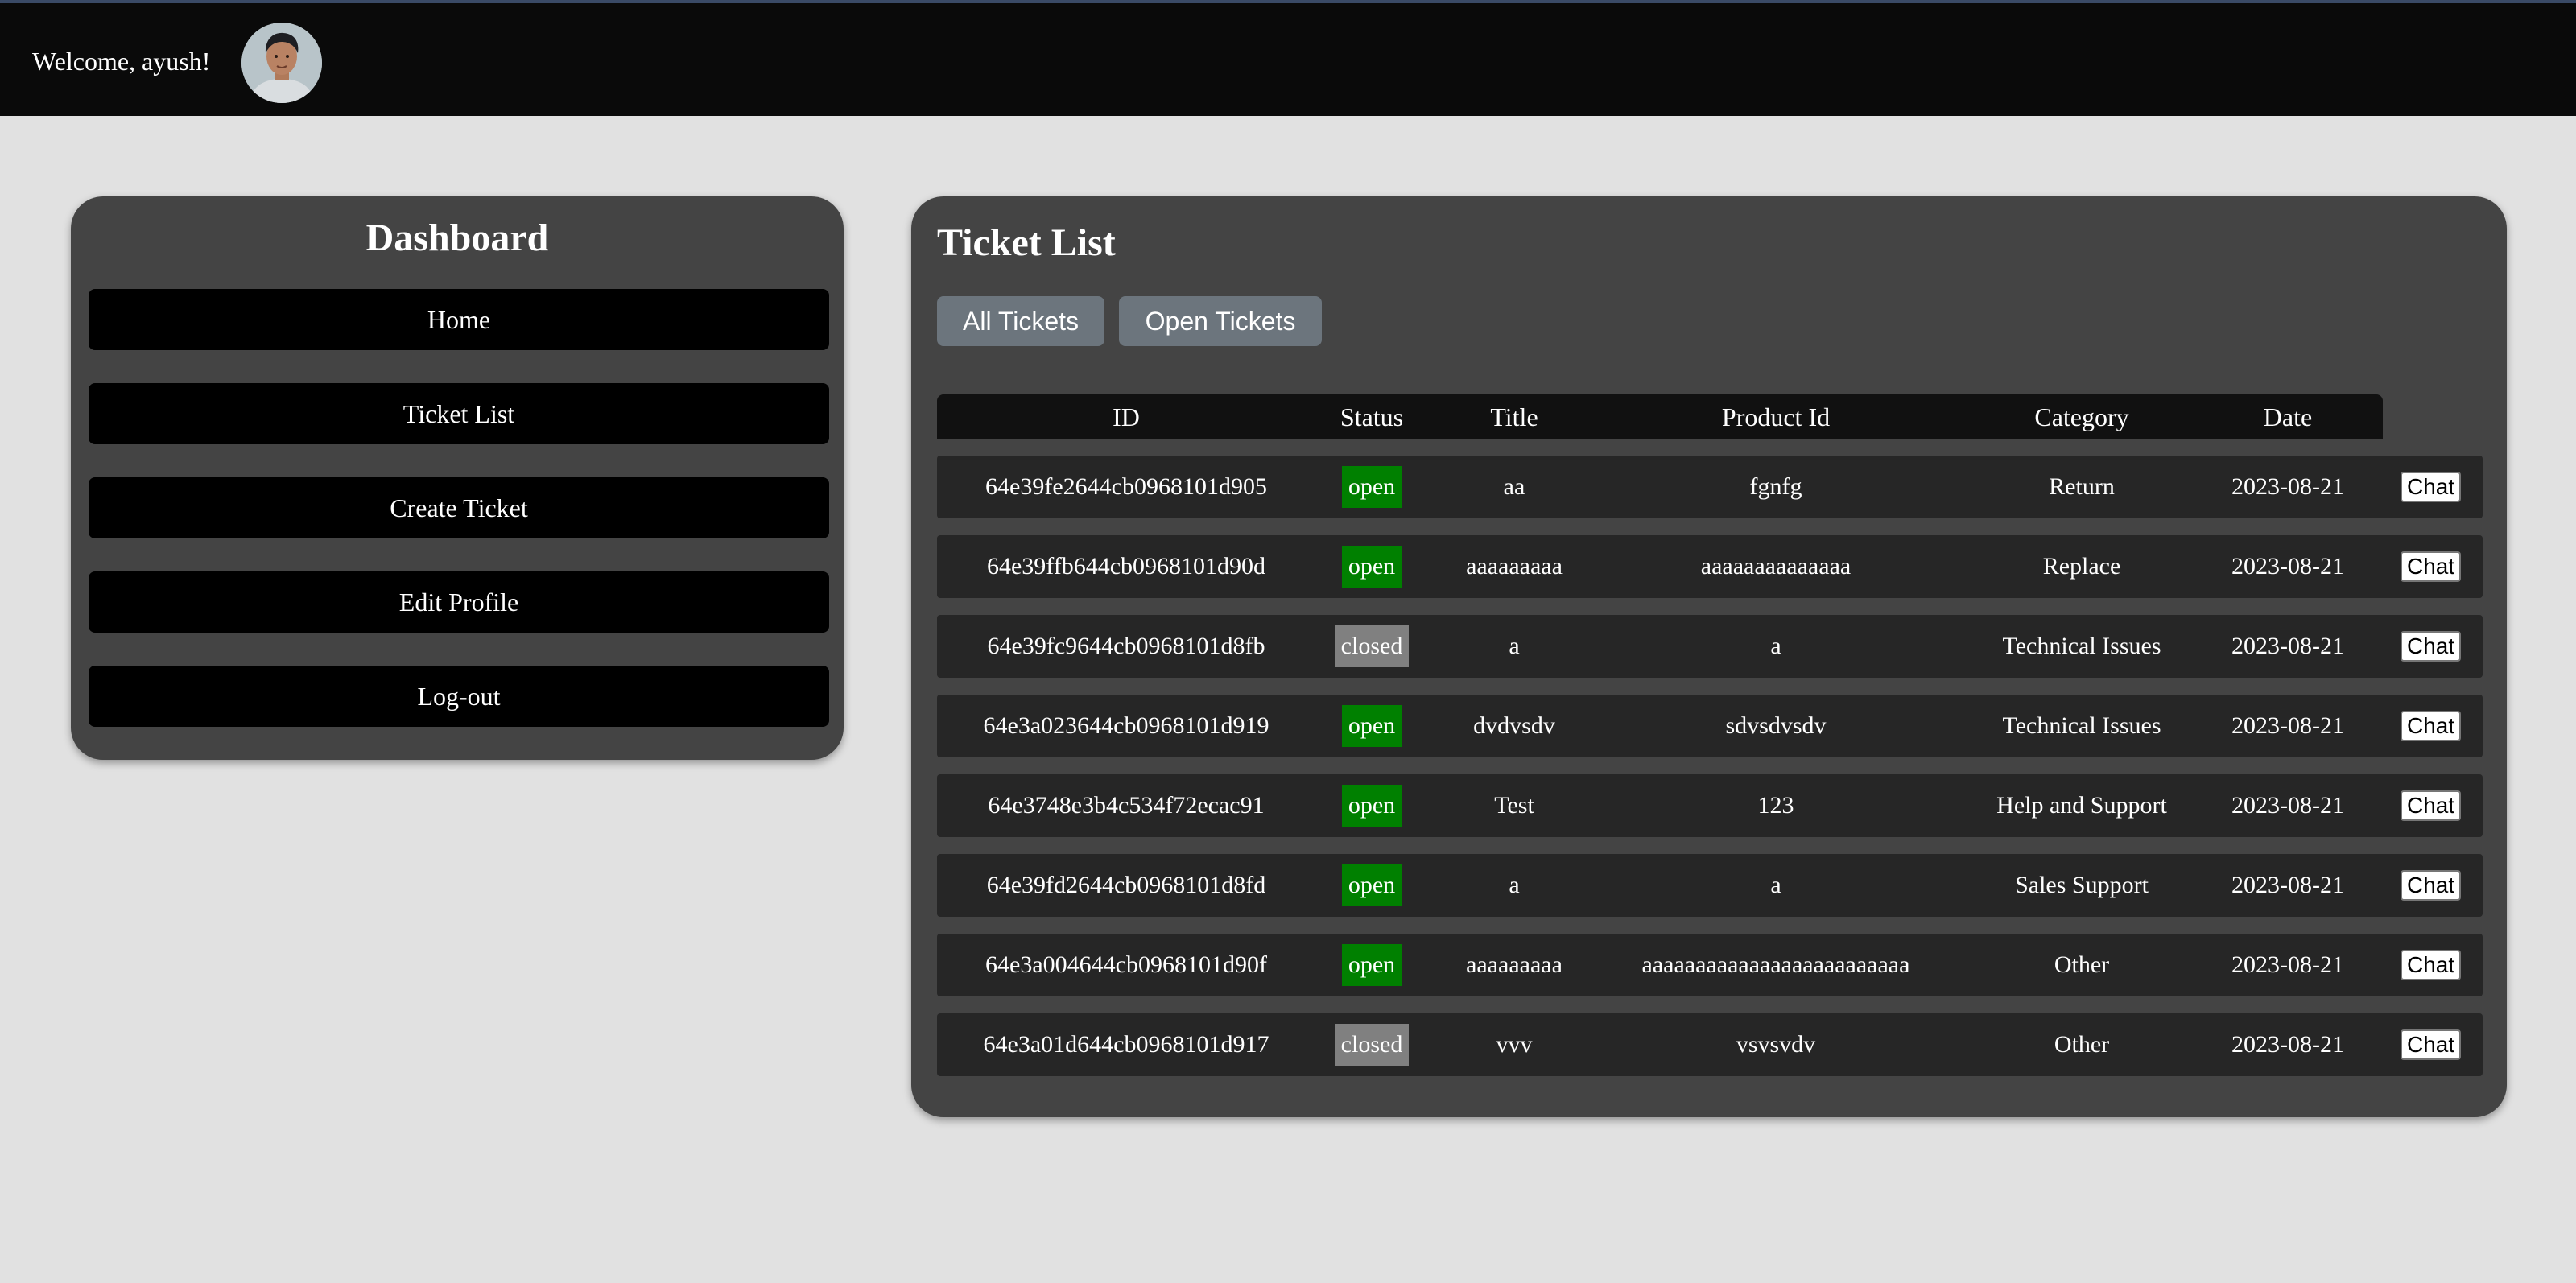  What do you see at coordinates (2081, 416) in the screenshot?
I see `column-header-category: Category` at bounding box center [2081, 416].